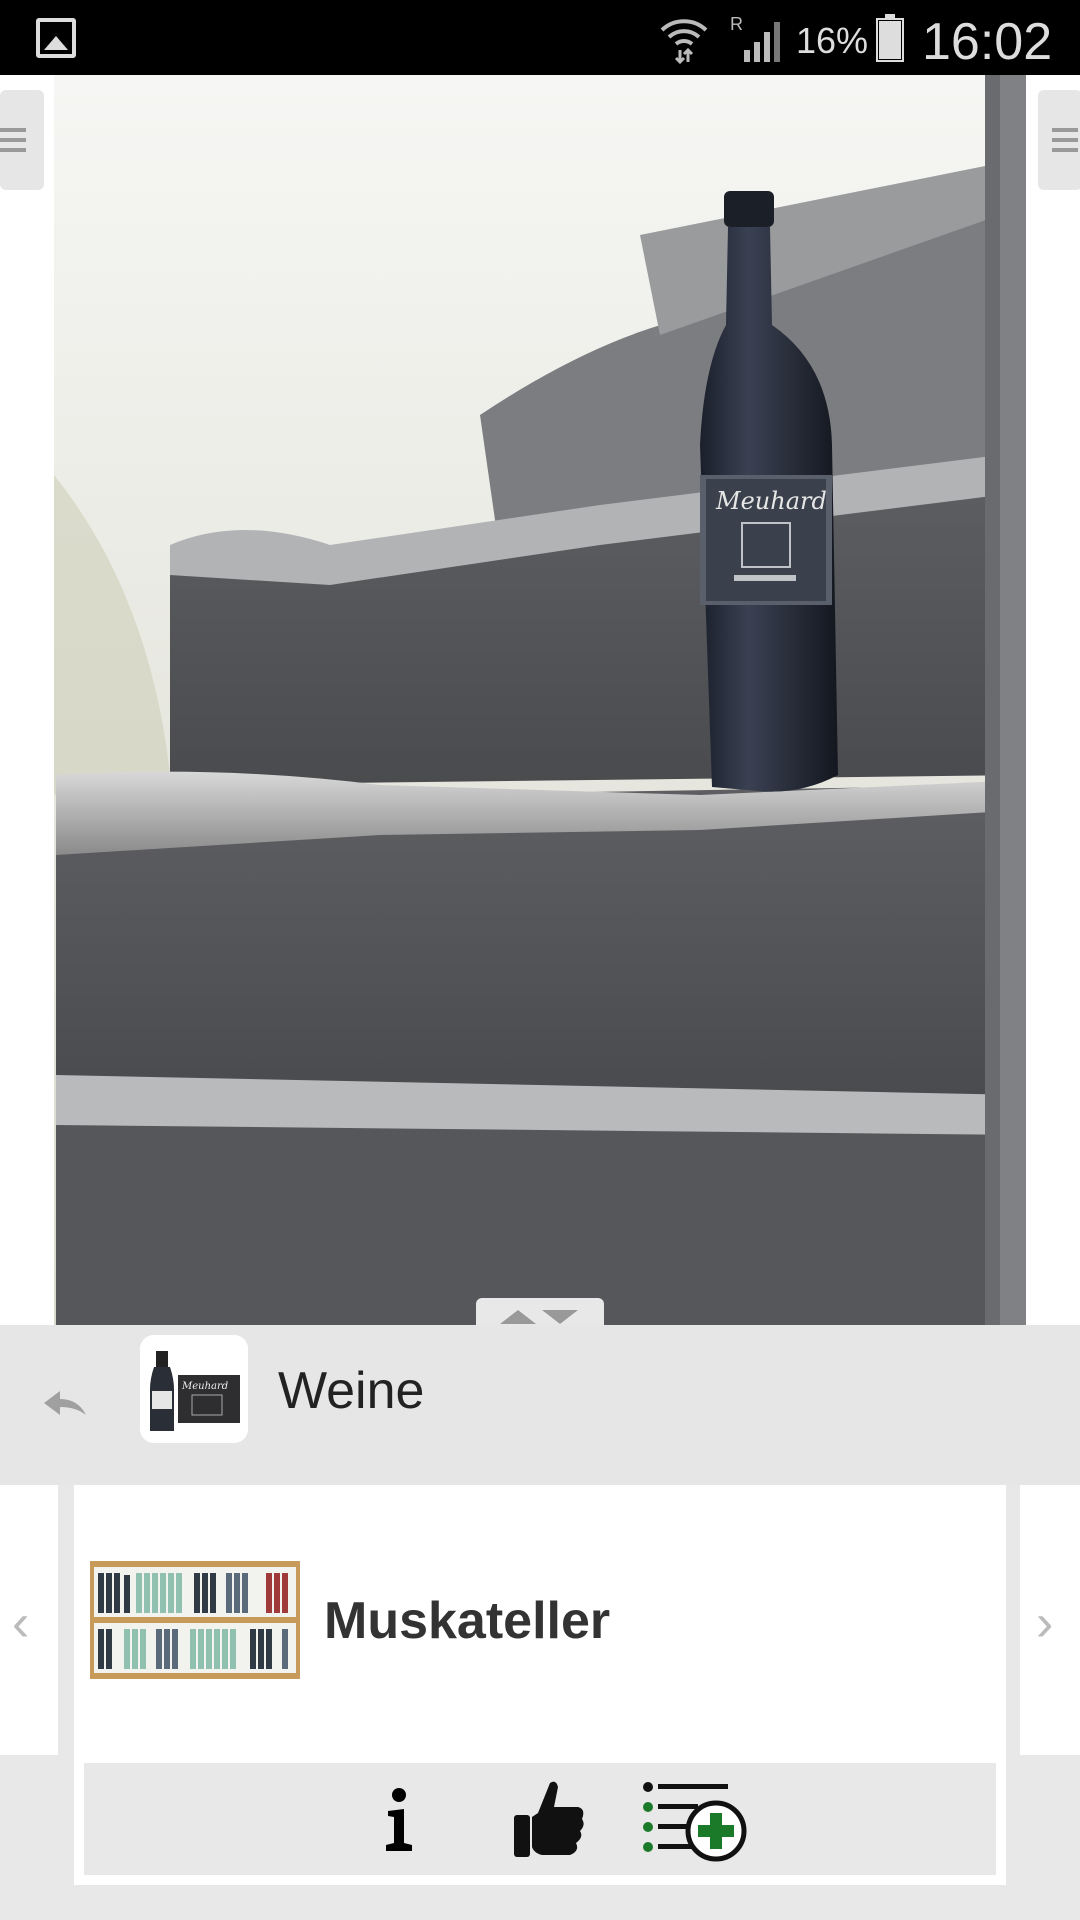 Image resolution: width=1080 pixels, height=1920 pixels. What do you see at coordinates (540, 1312) in the screenshot?
I see `collapse-toggle-handle` at bounding box center [540, 1312].